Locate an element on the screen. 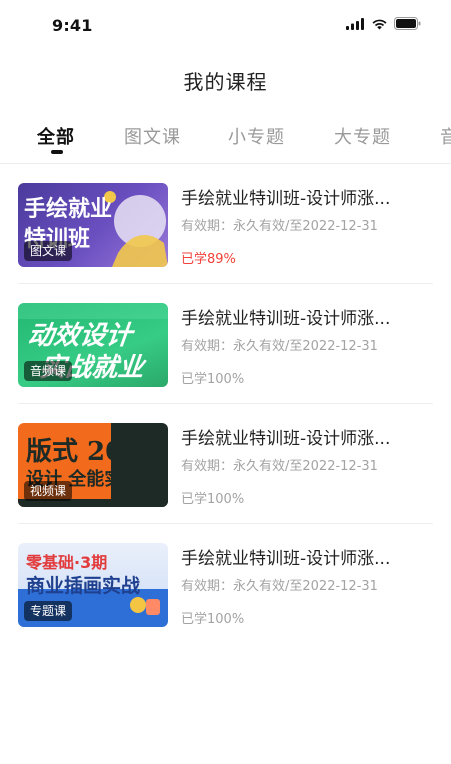 The image size is (451, 764). course-thumbnail: 版式 202 设计 全能实战班 视频课 is located at coordinates (93, 465).